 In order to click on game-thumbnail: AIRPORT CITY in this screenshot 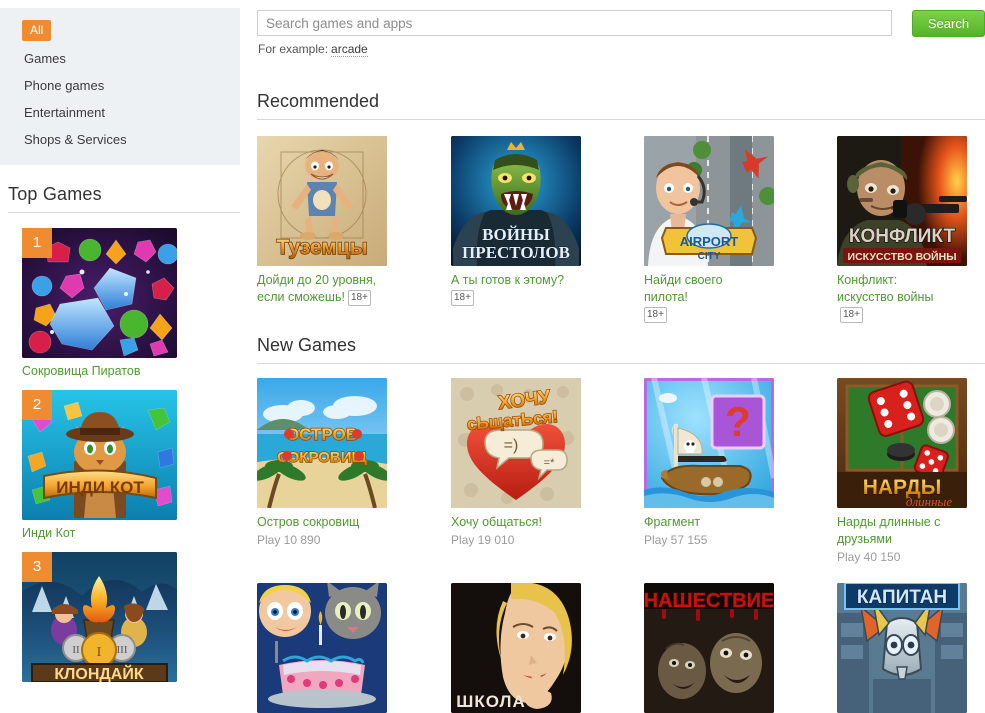, I will do `click(709, 201)`.